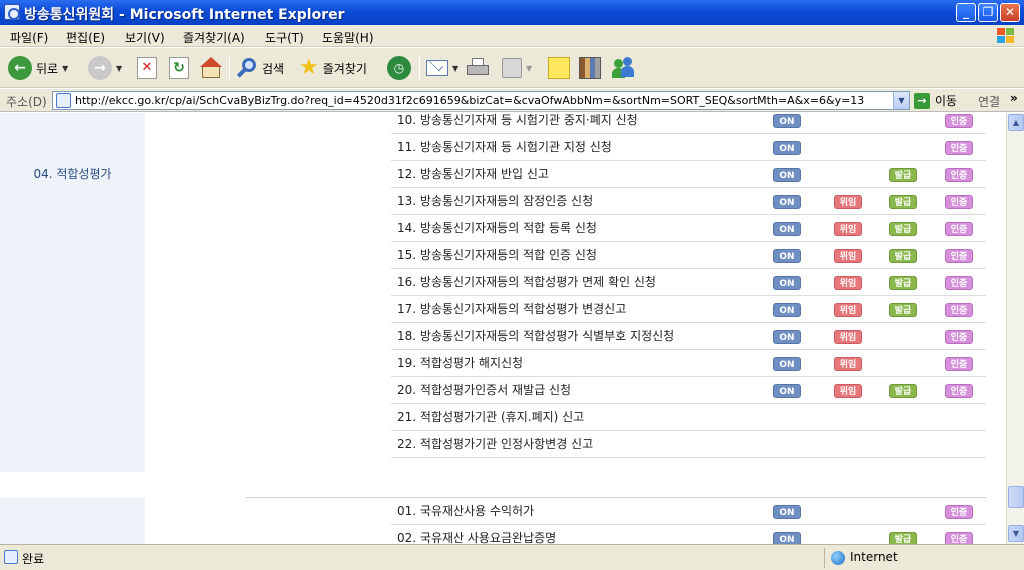  Describe the element at coordinates (1016, 497) in the screenshot. I see `scroll-thumb` at that location.